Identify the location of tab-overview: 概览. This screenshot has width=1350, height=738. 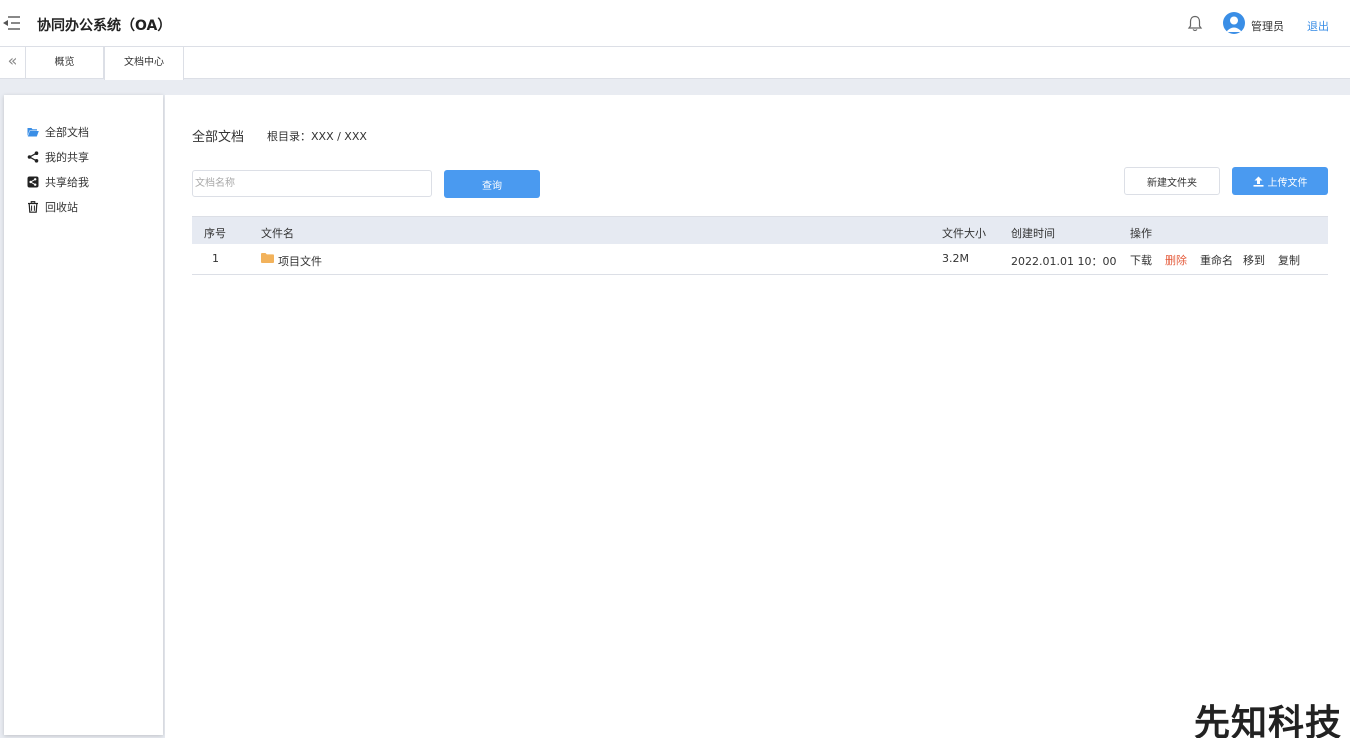
(65, 63).